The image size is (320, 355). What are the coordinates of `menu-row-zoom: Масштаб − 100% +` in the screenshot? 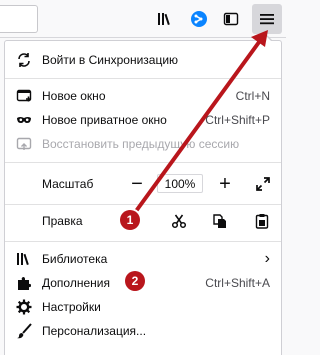 It's located at (143, 184).